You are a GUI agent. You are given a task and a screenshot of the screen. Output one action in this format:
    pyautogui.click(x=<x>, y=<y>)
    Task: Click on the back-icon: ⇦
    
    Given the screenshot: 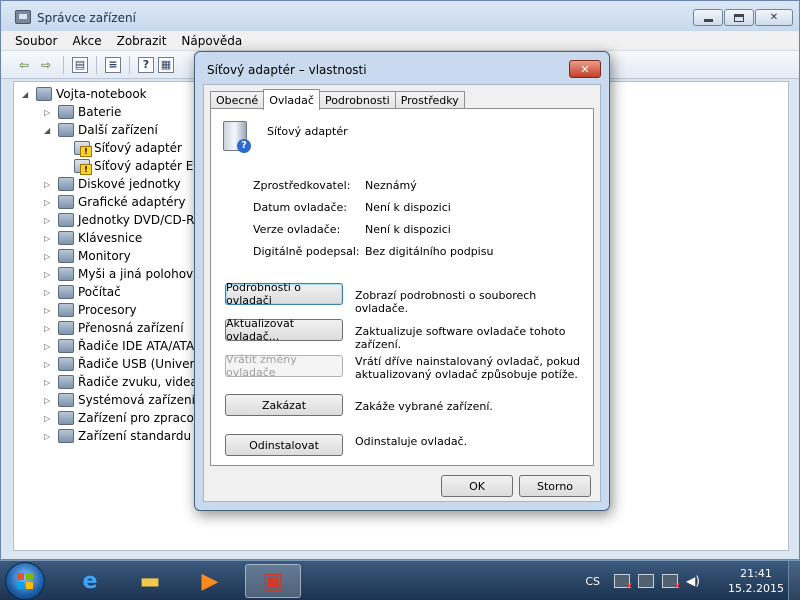 What is the action you would take?
    pyautogui.click(x=24, y=65)
    